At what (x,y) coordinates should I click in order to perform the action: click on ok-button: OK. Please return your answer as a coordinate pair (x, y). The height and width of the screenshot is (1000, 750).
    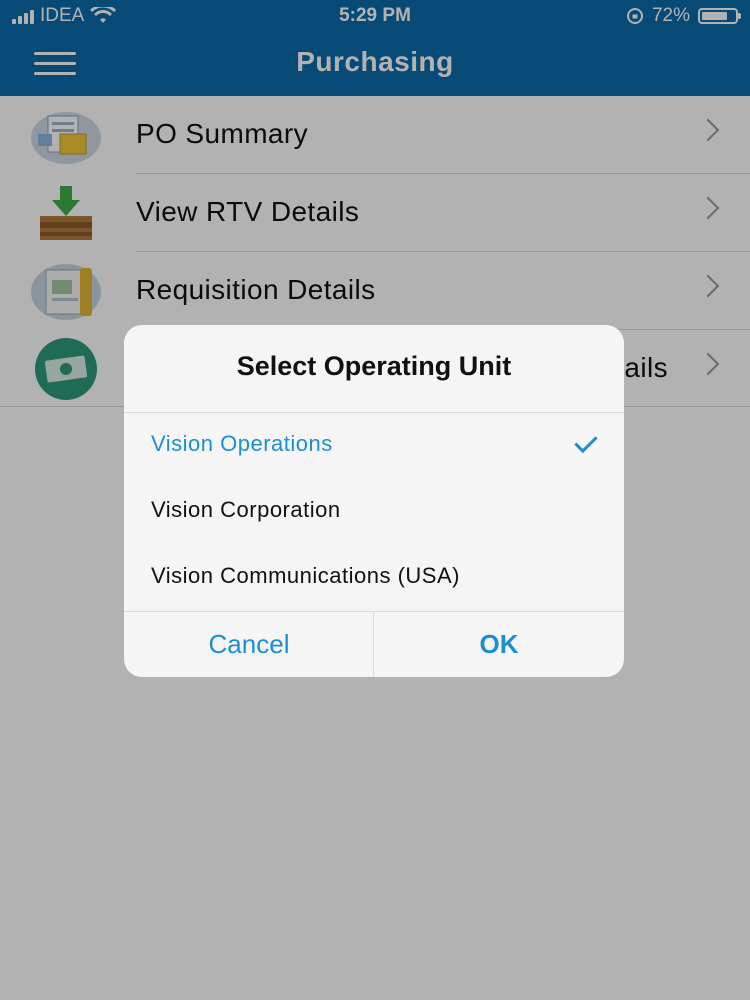
    Looking at the image, I should click on (499, 644).